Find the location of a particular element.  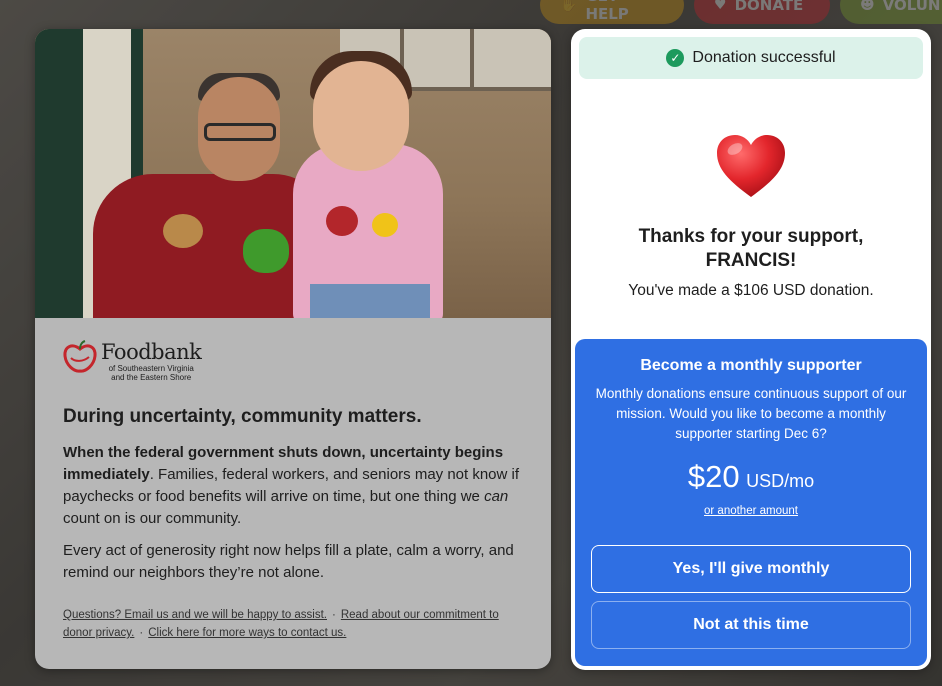

success-text: Donation successful is located at coordinates (764, 57).